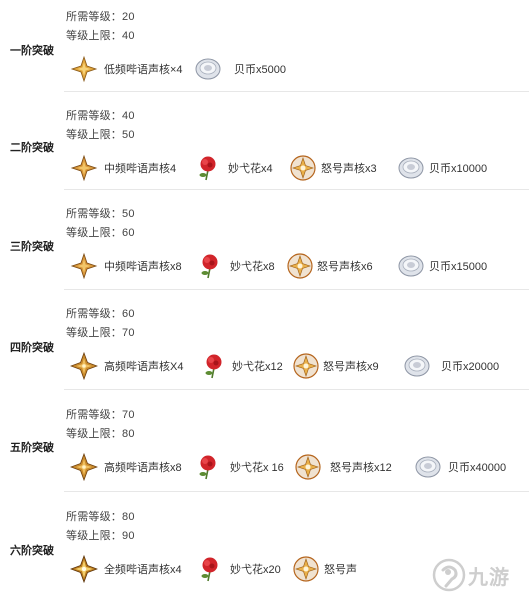 The width and height of the screenshot is (529, 600). What do you see at coordinates (100, 415) in the screenshot?
I see `required-level: 所需等级：70` at bounding box center [100, 415].